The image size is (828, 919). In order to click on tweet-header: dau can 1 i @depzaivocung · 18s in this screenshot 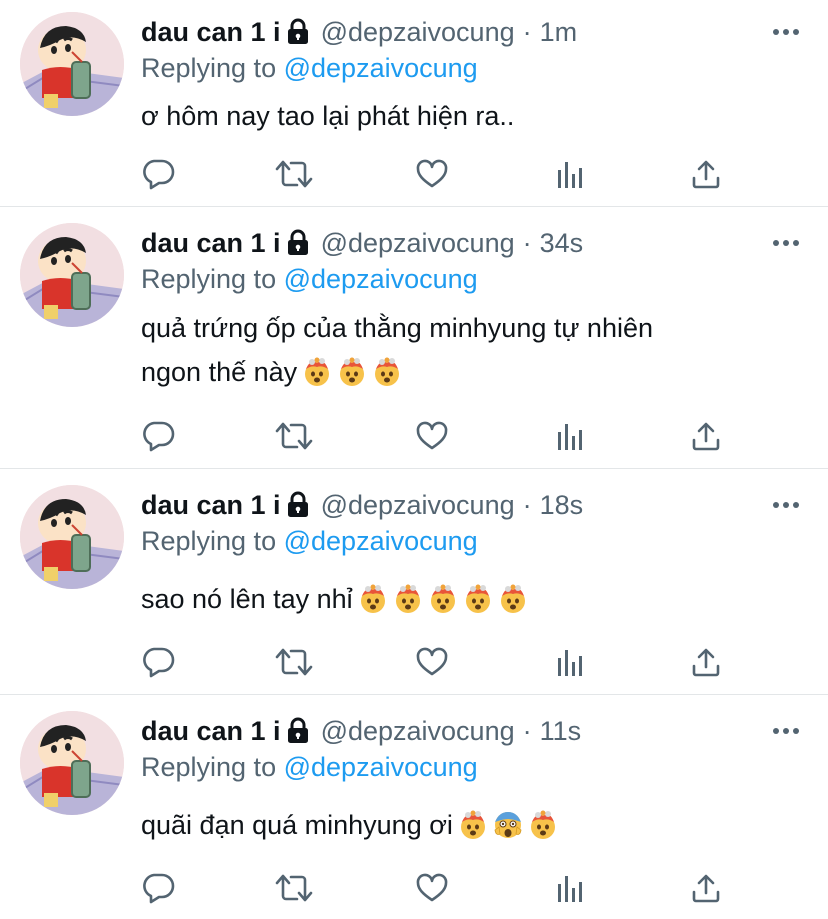, I will do `click(362, 505)`.